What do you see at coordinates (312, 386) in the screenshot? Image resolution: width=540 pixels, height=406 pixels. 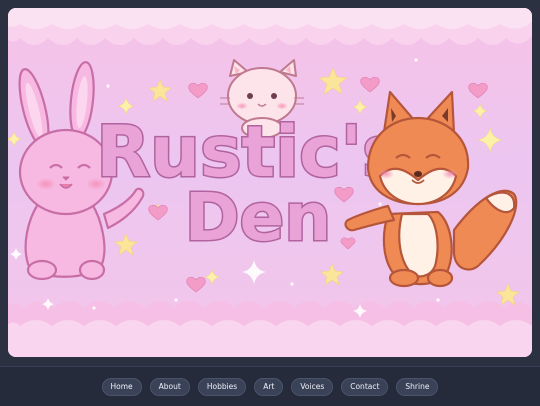 I see `nav-voices: Voices` at bounding box center [312, 386].